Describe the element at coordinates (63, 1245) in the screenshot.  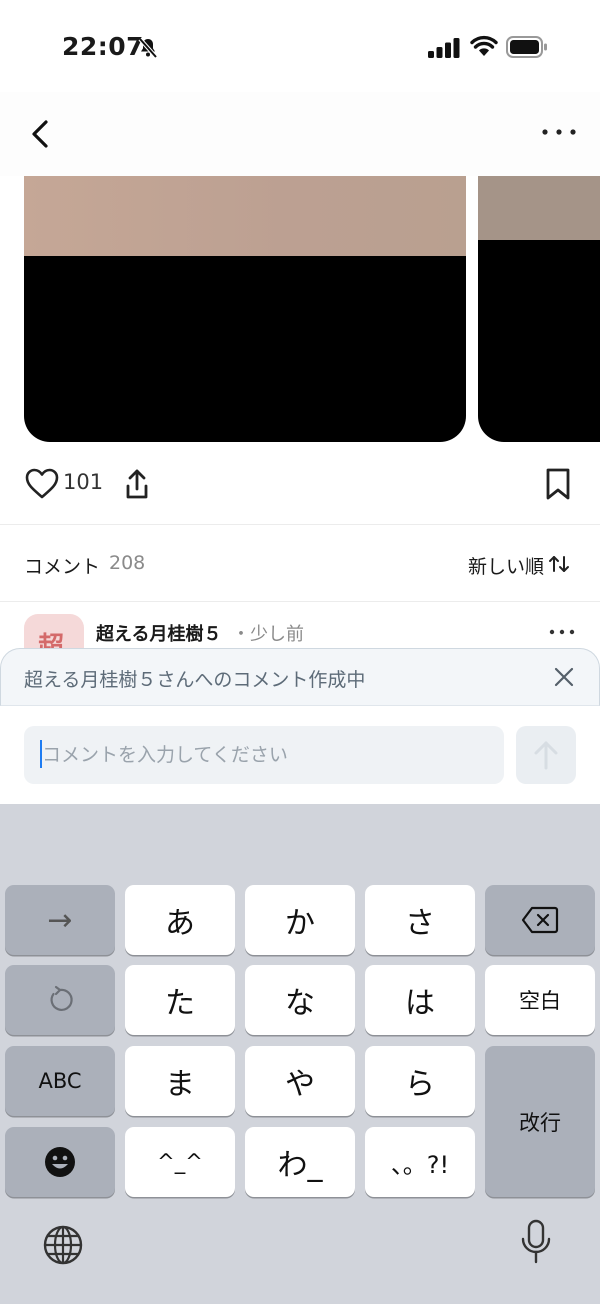
I see `globe-icon` at that location.